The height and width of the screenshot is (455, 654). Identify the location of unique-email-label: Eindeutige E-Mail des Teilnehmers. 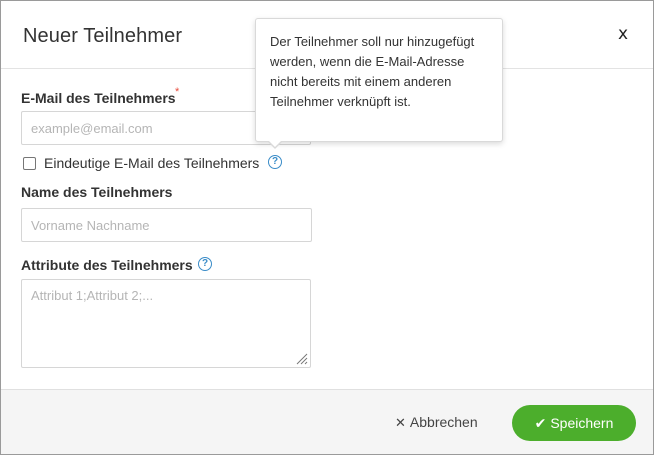
(151, 163).